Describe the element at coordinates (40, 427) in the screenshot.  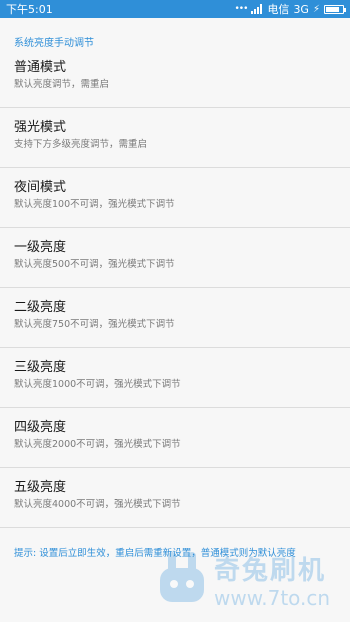
I see `item-title: 四级亮度` at that location.